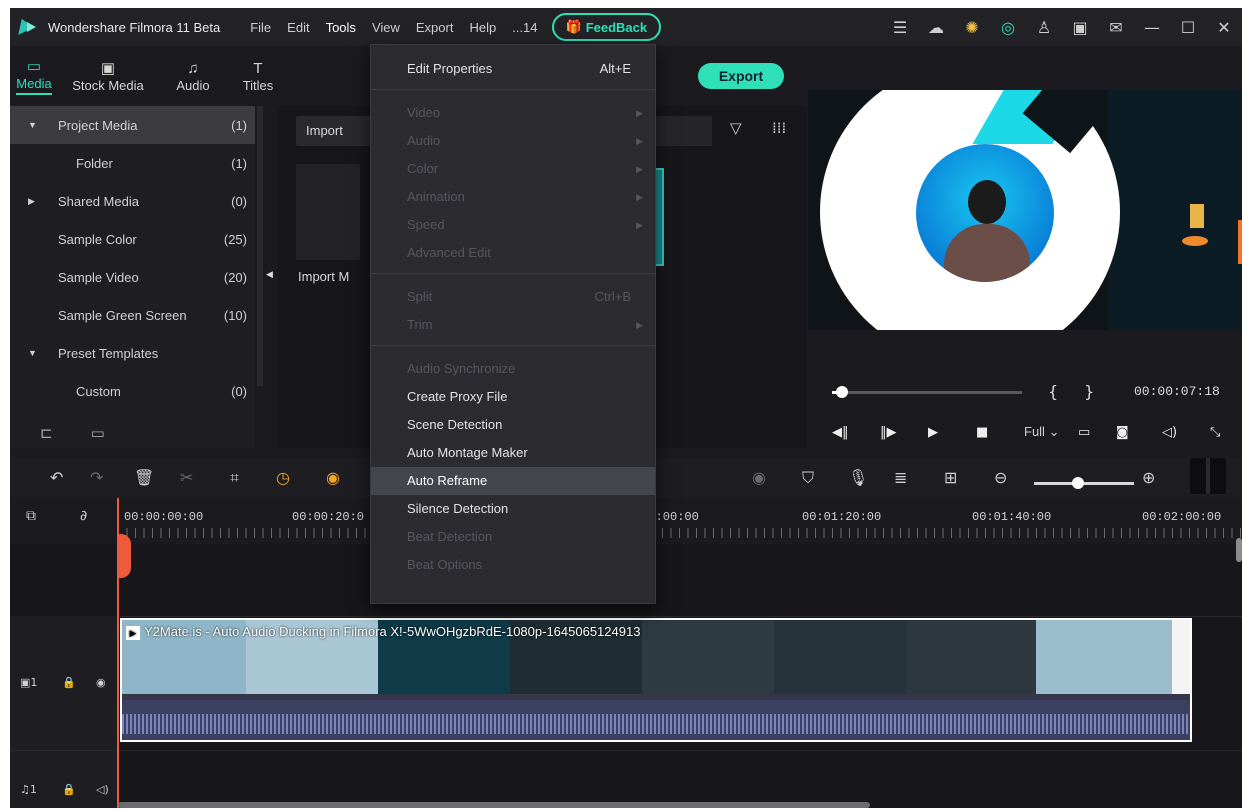  What do you see at coordinates (283, 477) in the screenshot?
I see `speed-icon: ◷` at bounding box center [283, 477].